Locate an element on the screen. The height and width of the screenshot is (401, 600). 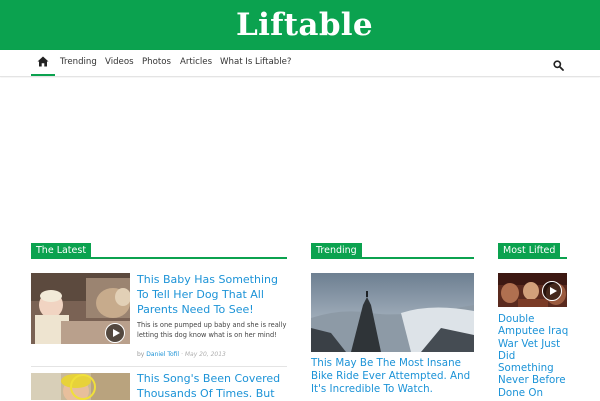
singer-photo is located at coordinates (80, 386).